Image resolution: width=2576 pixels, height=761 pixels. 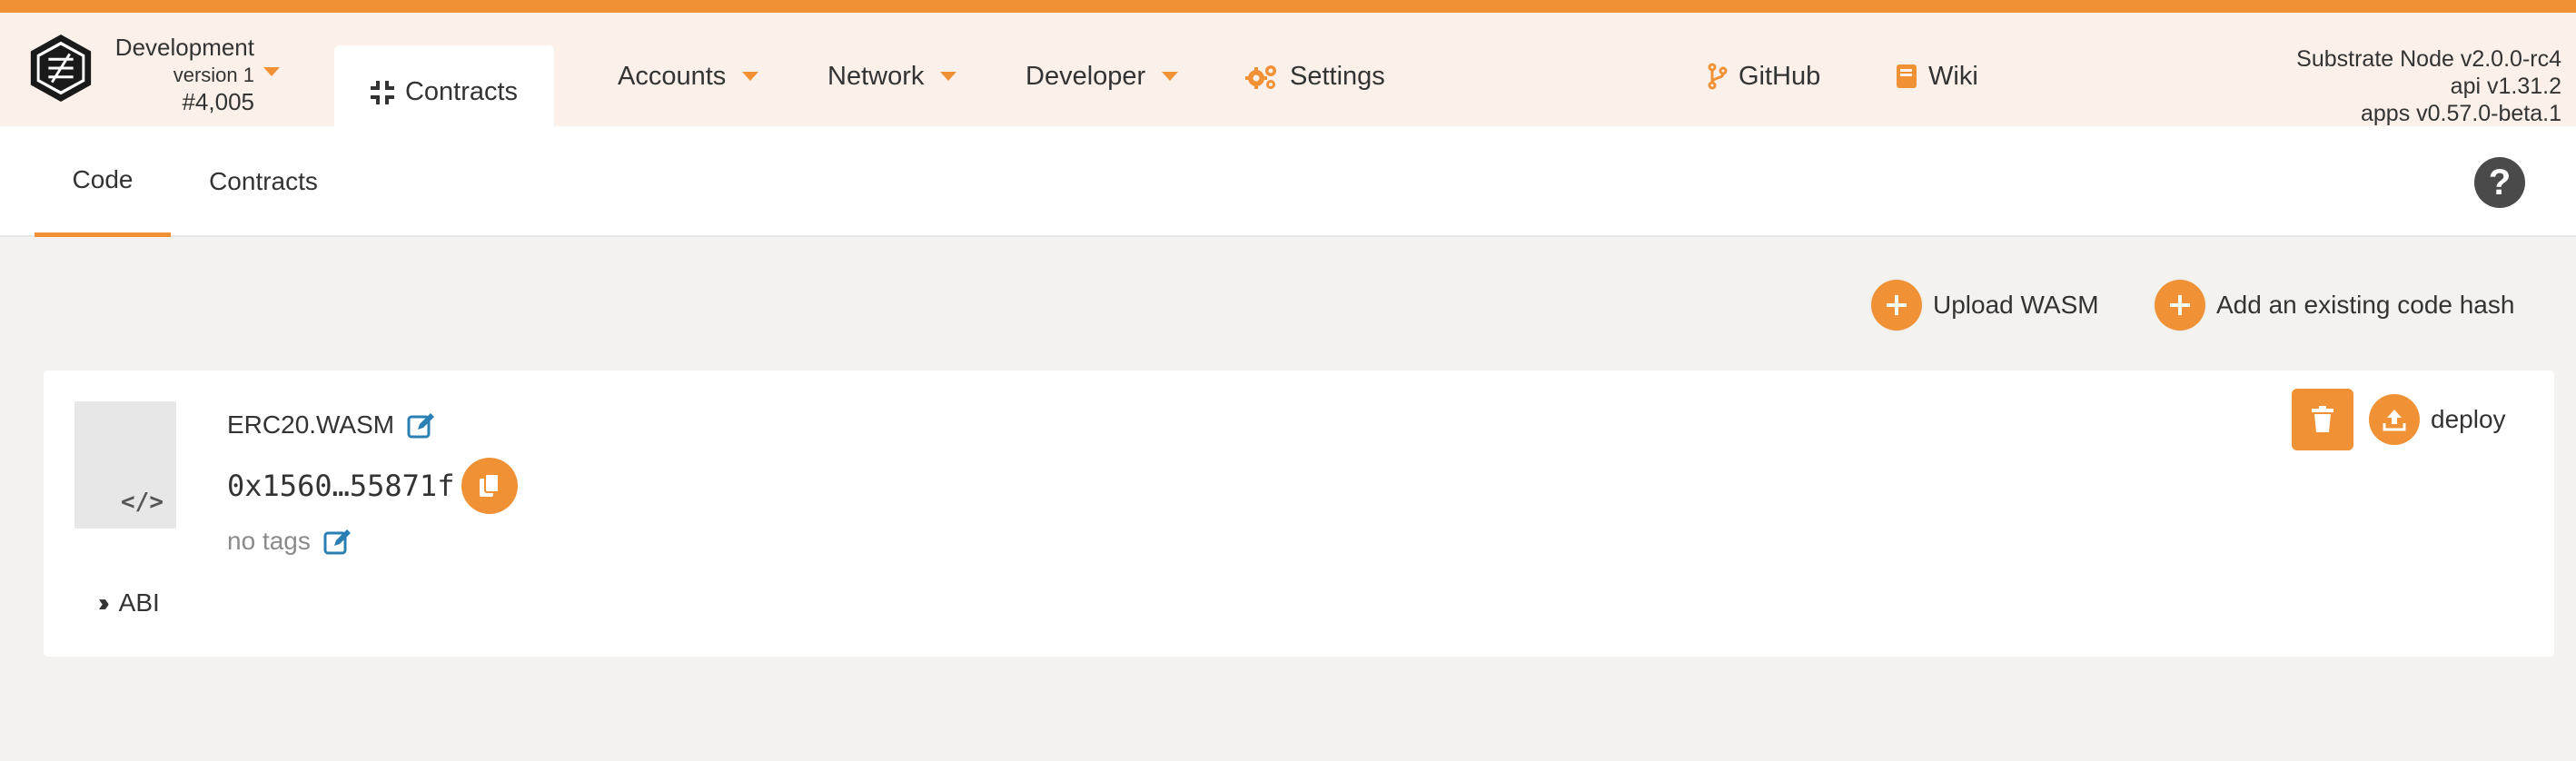 What do you see at coordinates (218, 101) in the screenshot?
I see `chain-block-number: #4,005` at bounding box center [218, 101].